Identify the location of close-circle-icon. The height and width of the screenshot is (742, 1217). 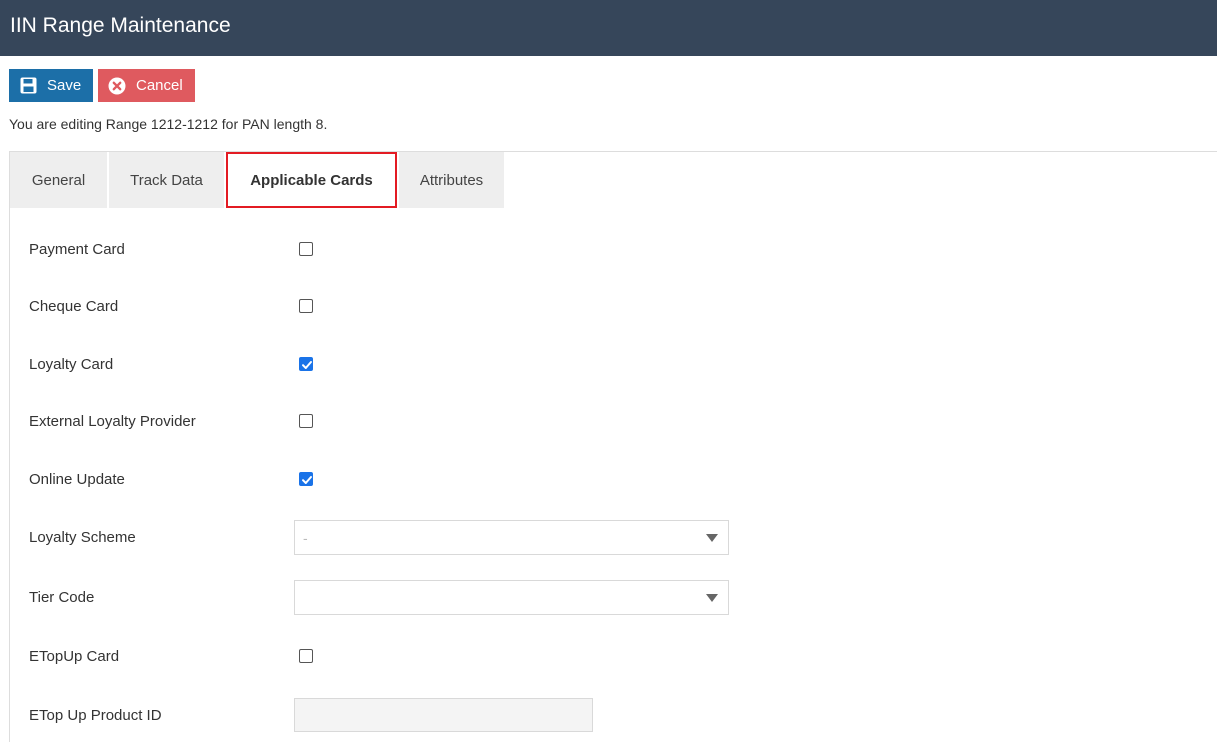
(117, 86).